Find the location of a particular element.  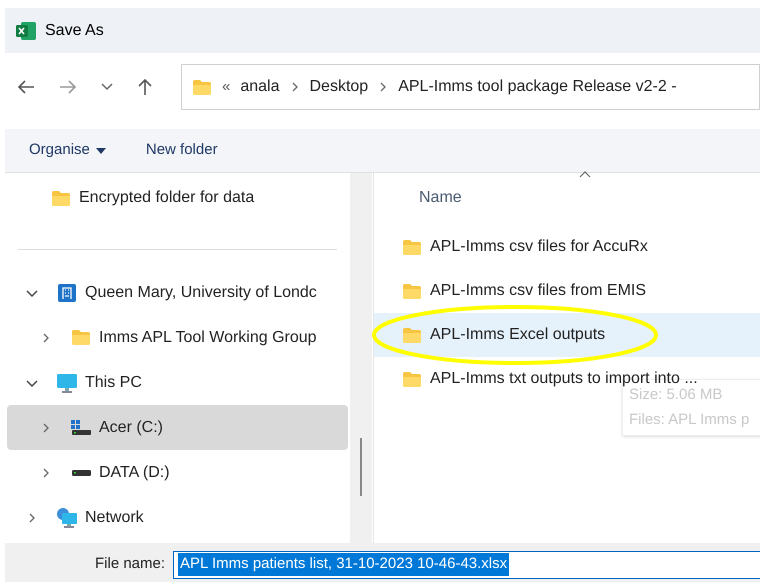

sort-caret-icon is located at coordinates (585, 174).